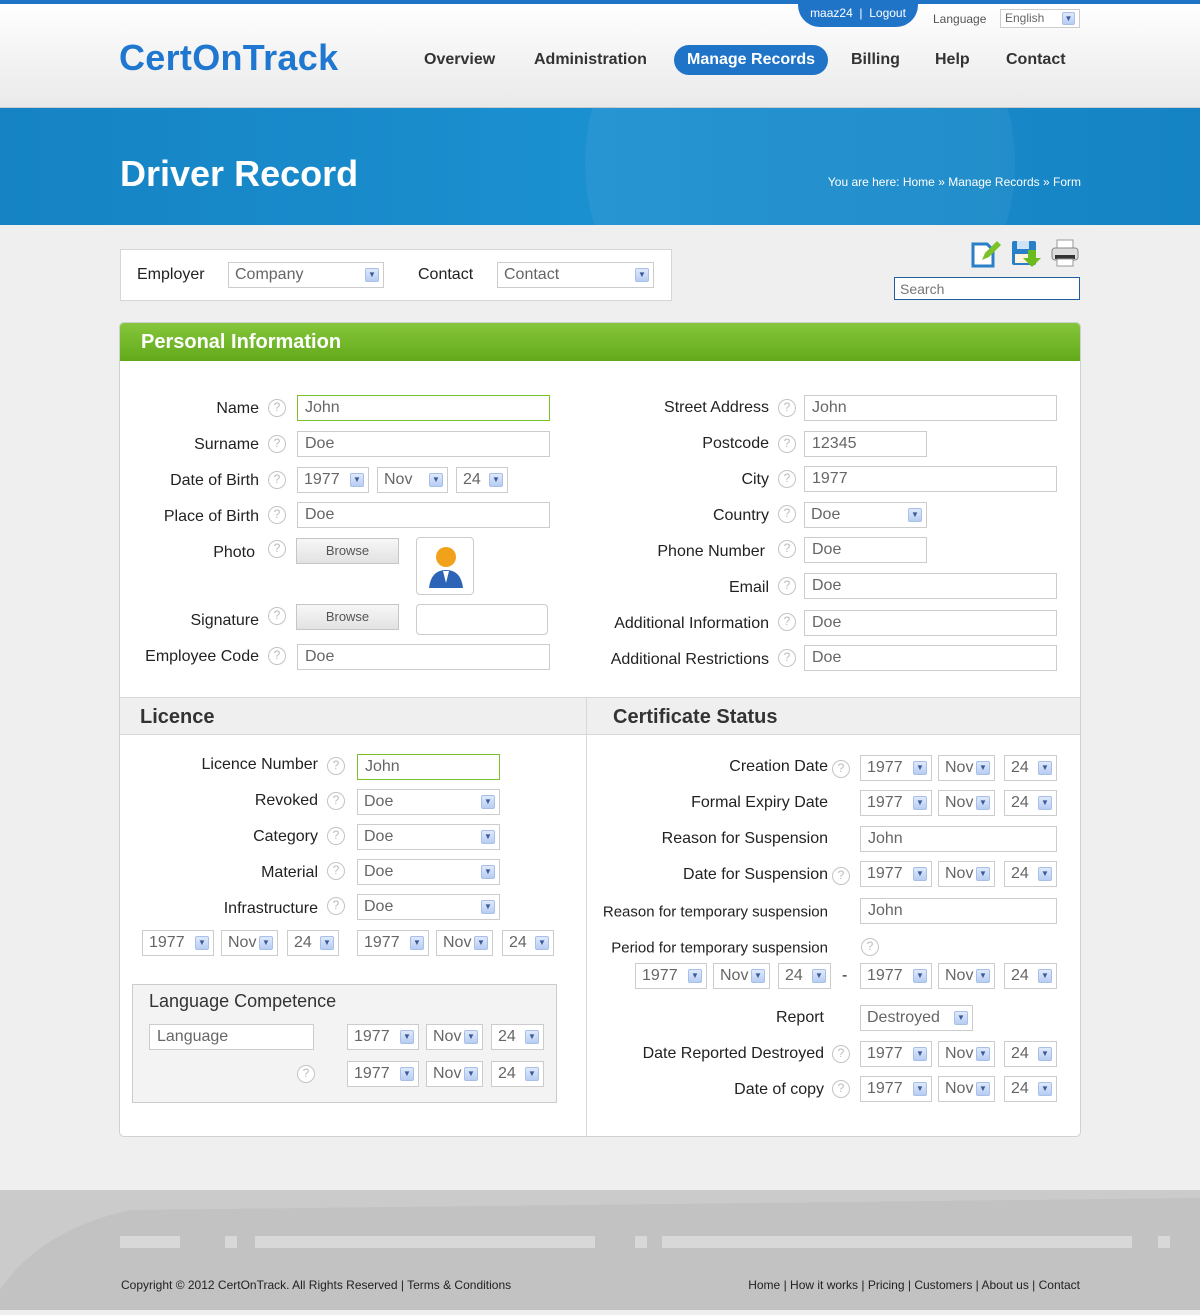 Image resolution: width=1200 pixels, height=1315 pixels. I want to click on dob-day-select: 24 ▼, so click(482, 480).